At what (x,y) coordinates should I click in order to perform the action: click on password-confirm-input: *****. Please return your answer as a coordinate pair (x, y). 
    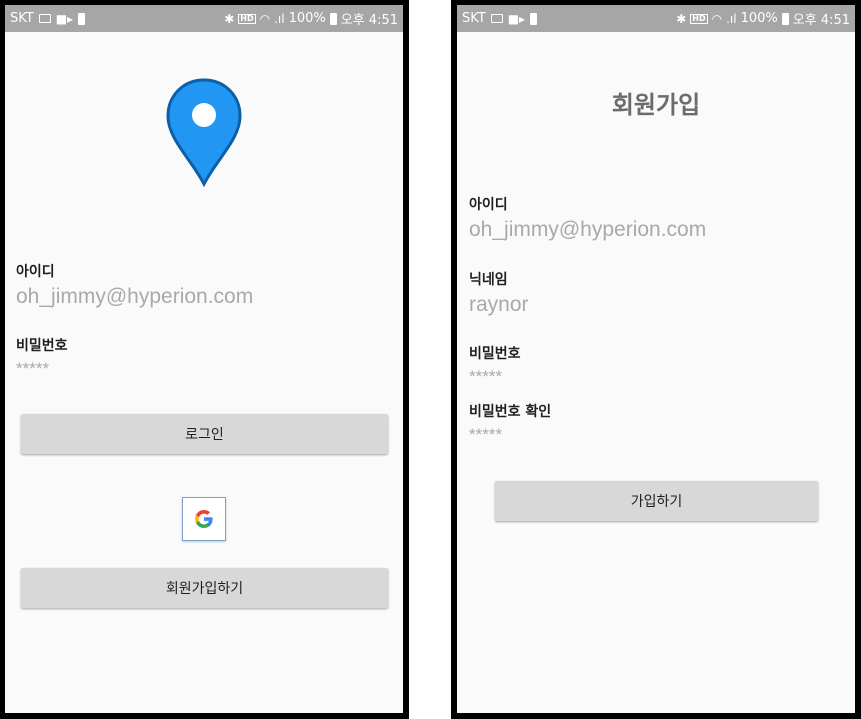
    Looking at the image, I should click on (485, 435).